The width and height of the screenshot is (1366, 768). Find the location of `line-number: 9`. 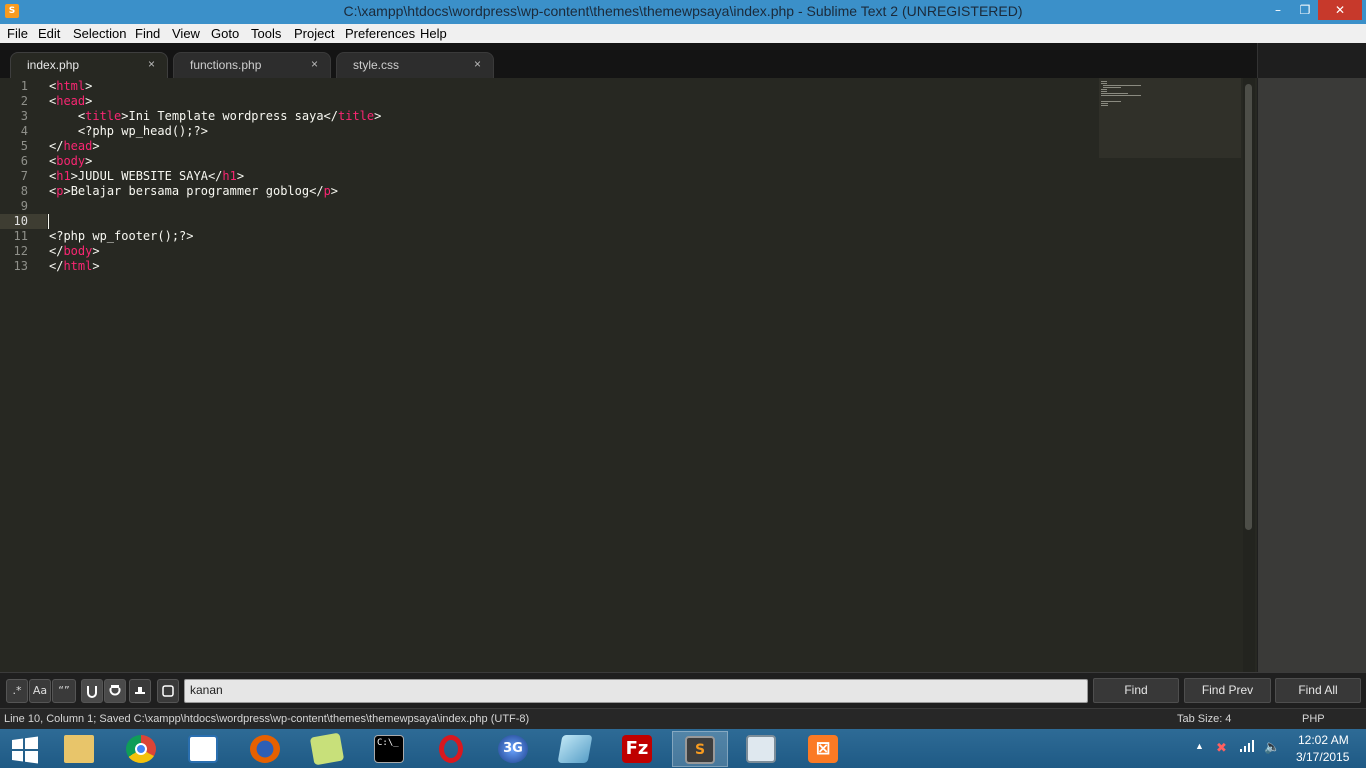

line-number: 9 is located at coordinates (24, 206).